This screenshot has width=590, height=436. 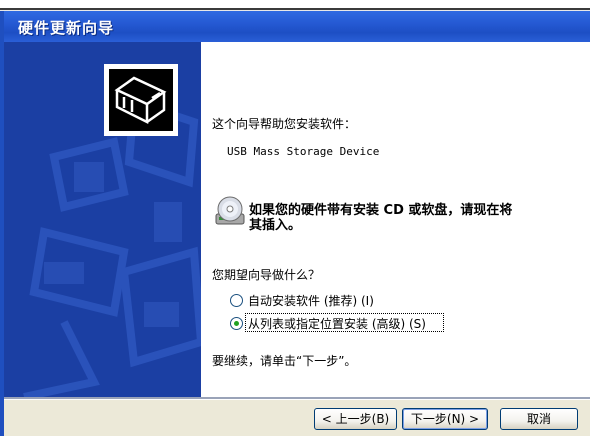 What do you see at coordinates (337, 323) in the screenshot?
I see `option-advanced-install-label: 从列表或指定位置安装 (高级) (S)` at bounding box center [337, 323].